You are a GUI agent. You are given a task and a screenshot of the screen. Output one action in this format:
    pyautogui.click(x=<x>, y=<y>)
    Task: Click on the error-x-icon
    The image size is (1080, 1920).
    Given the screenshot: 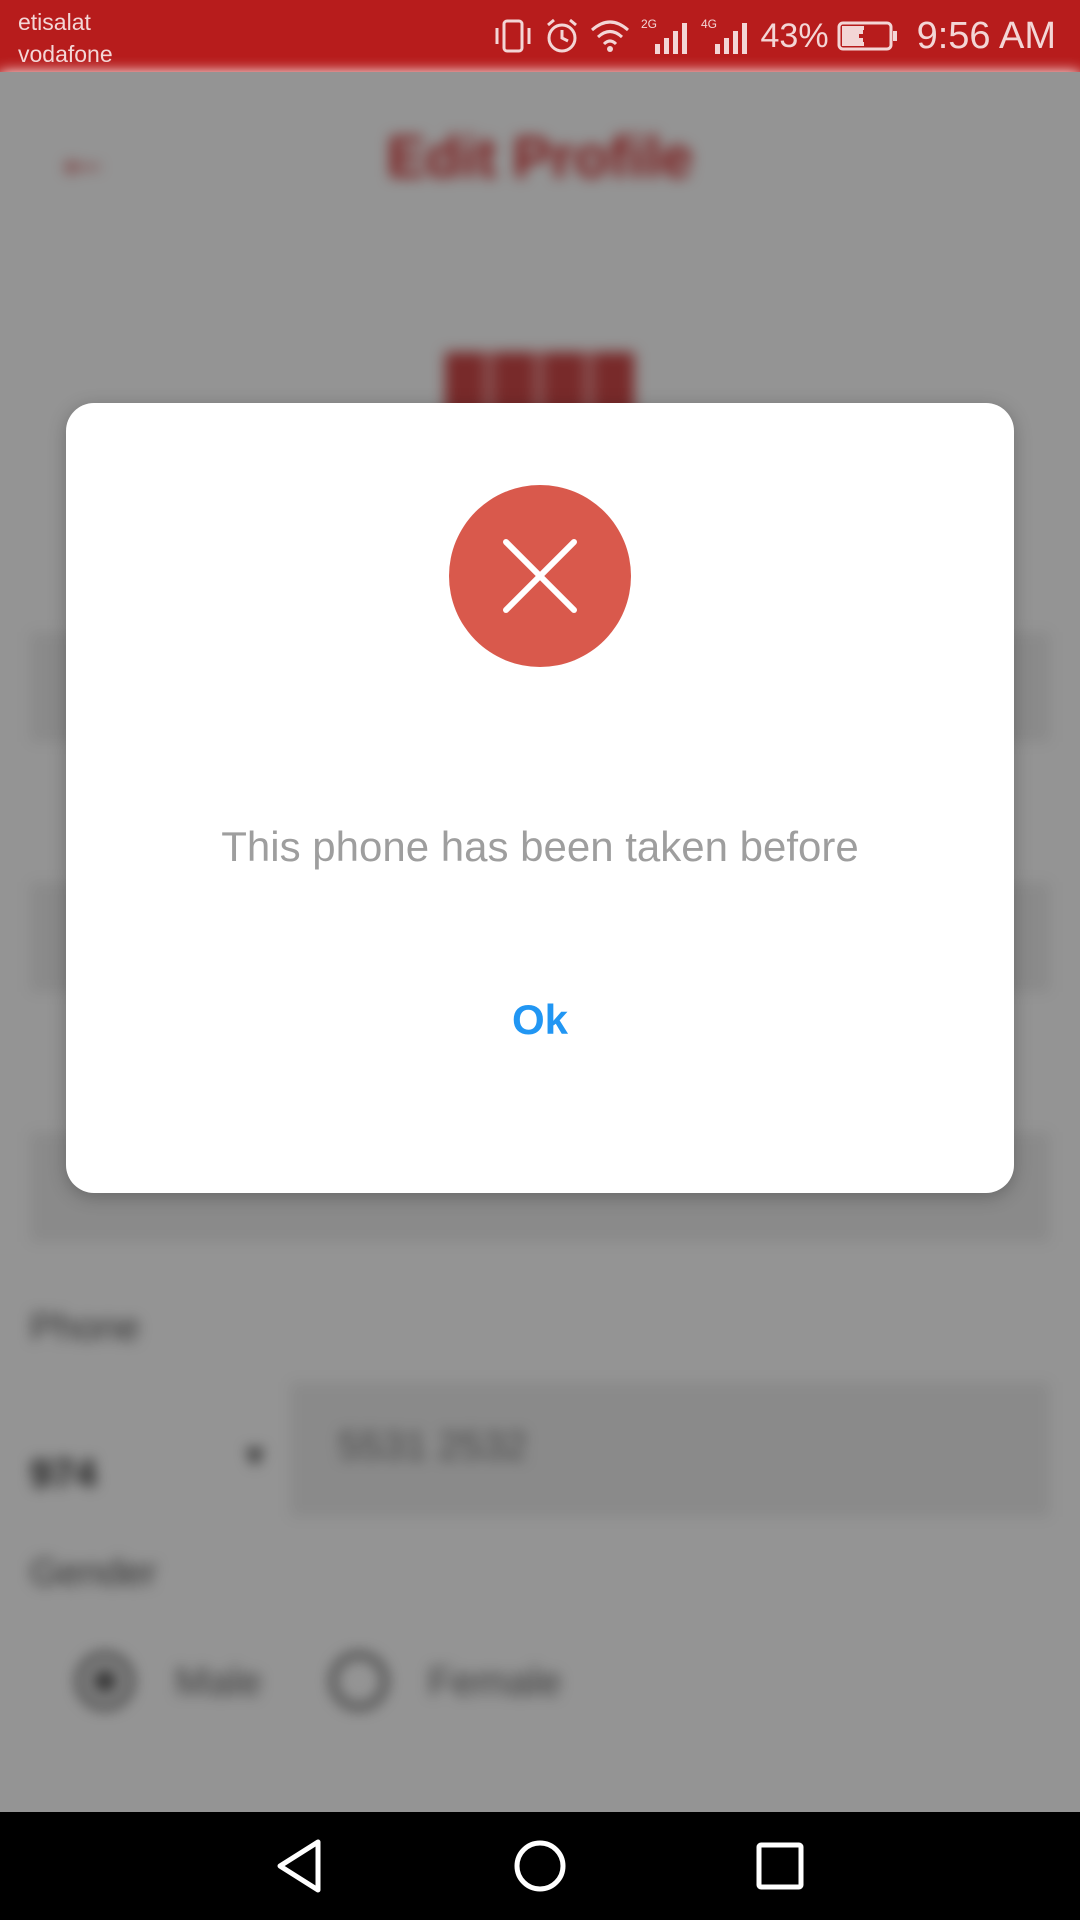 What is the action you would take?
    pyautogui.click(x=540, y=576)
    